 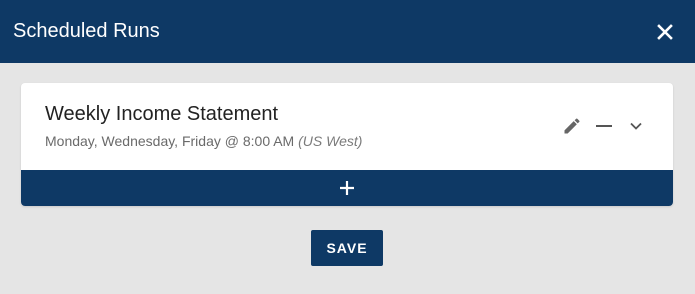 I want to click on edit-button, so click(x=572, y=126).